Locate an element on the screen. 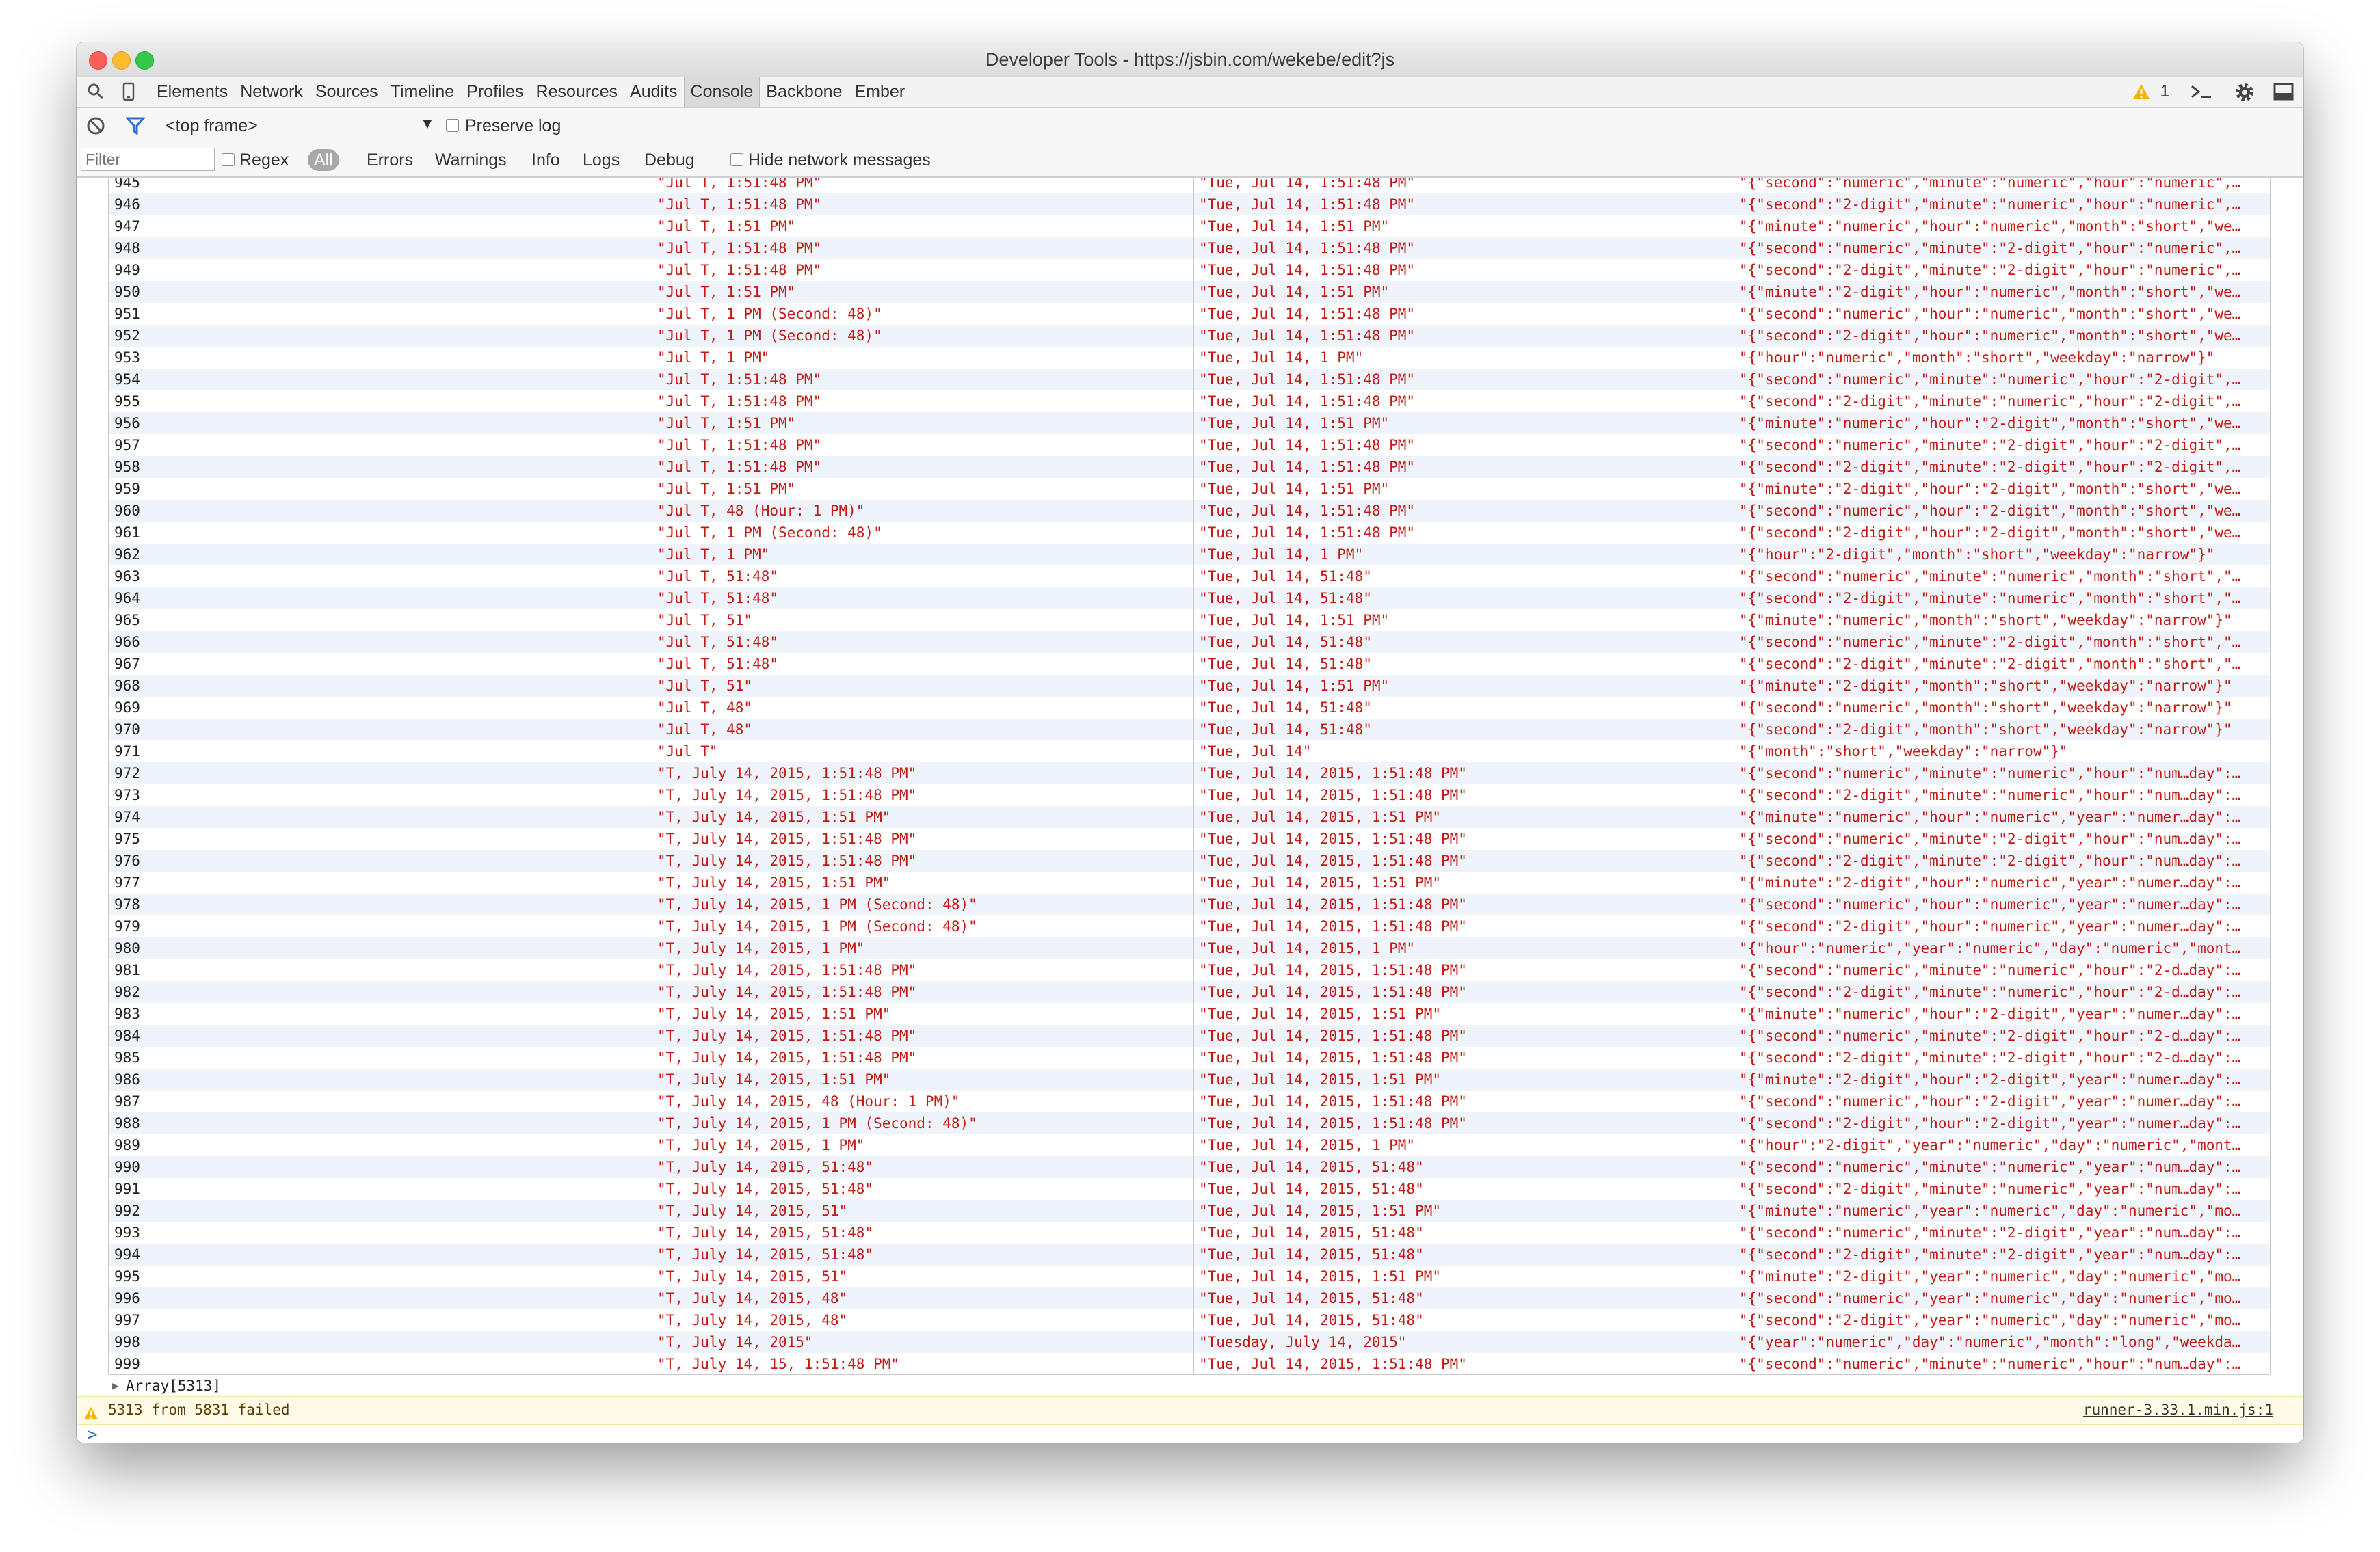  level-debug-button: Debug is located at coordinates (669, 160).